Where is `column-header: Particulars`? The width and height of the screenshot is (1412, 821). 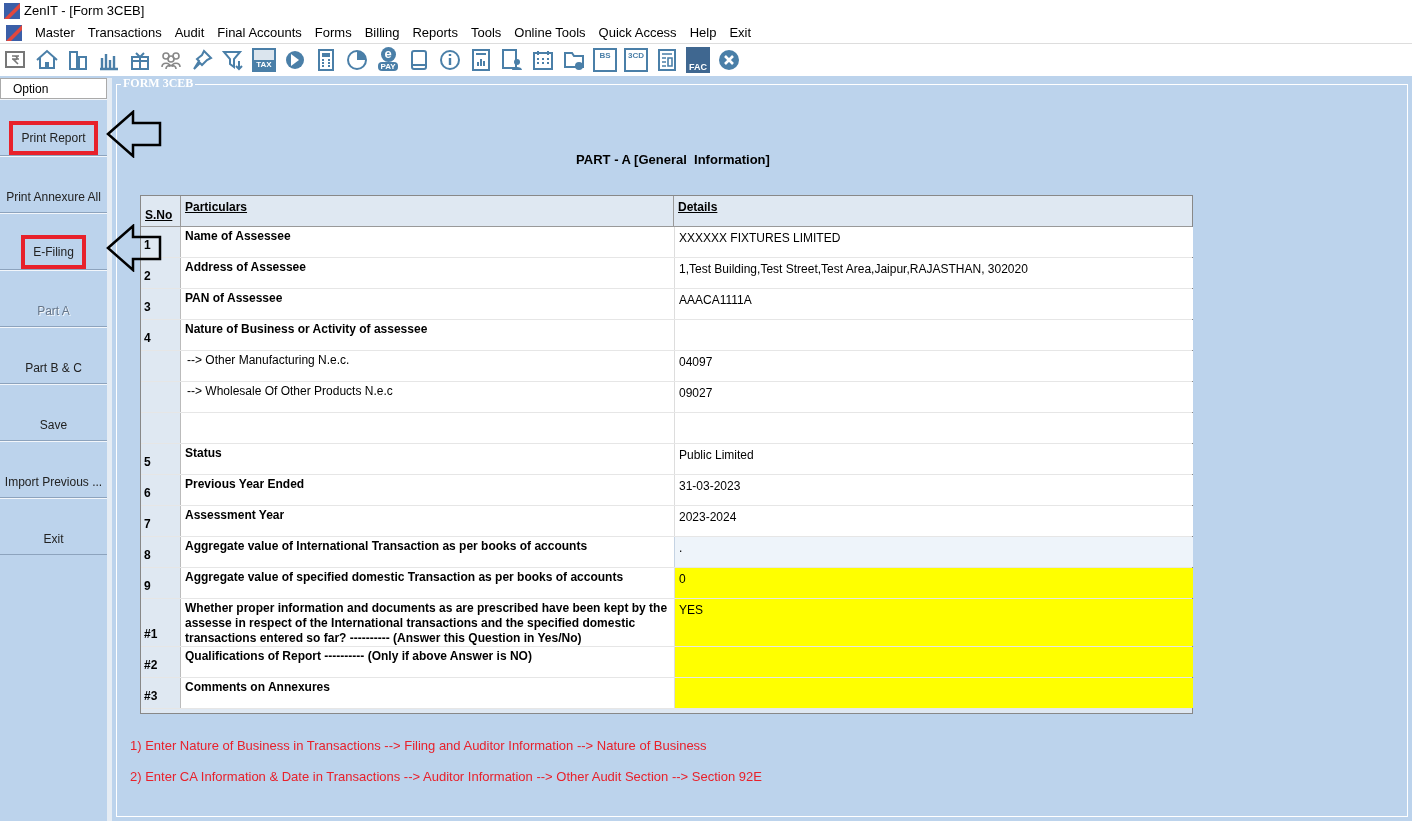 column-header: Particulars is located at coordinates (427, 210).